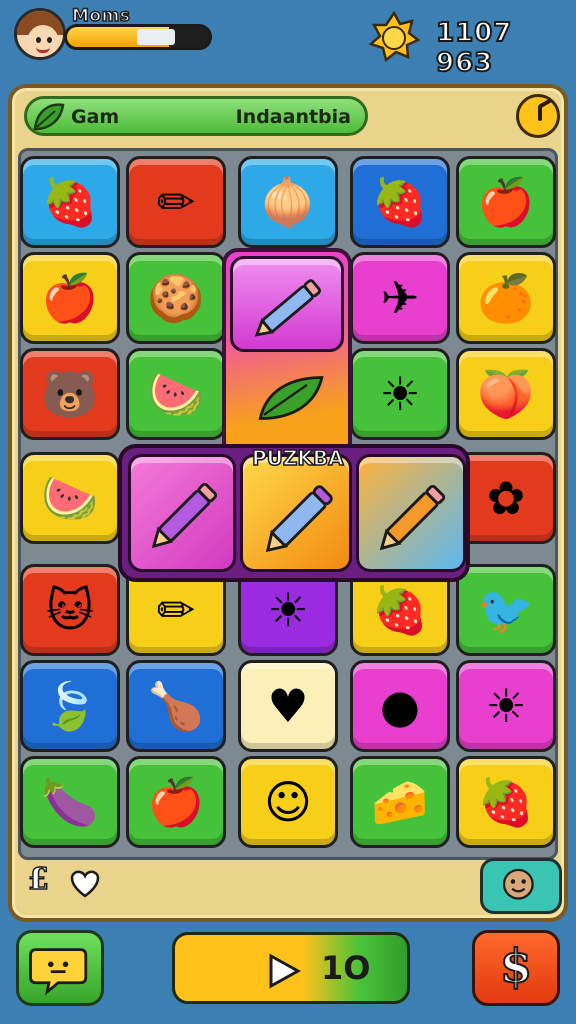 This screenshot has width=576, height=1024. Describe the element at coordinates (285, 971) in the screenshot. I see `play-icon` at that location.